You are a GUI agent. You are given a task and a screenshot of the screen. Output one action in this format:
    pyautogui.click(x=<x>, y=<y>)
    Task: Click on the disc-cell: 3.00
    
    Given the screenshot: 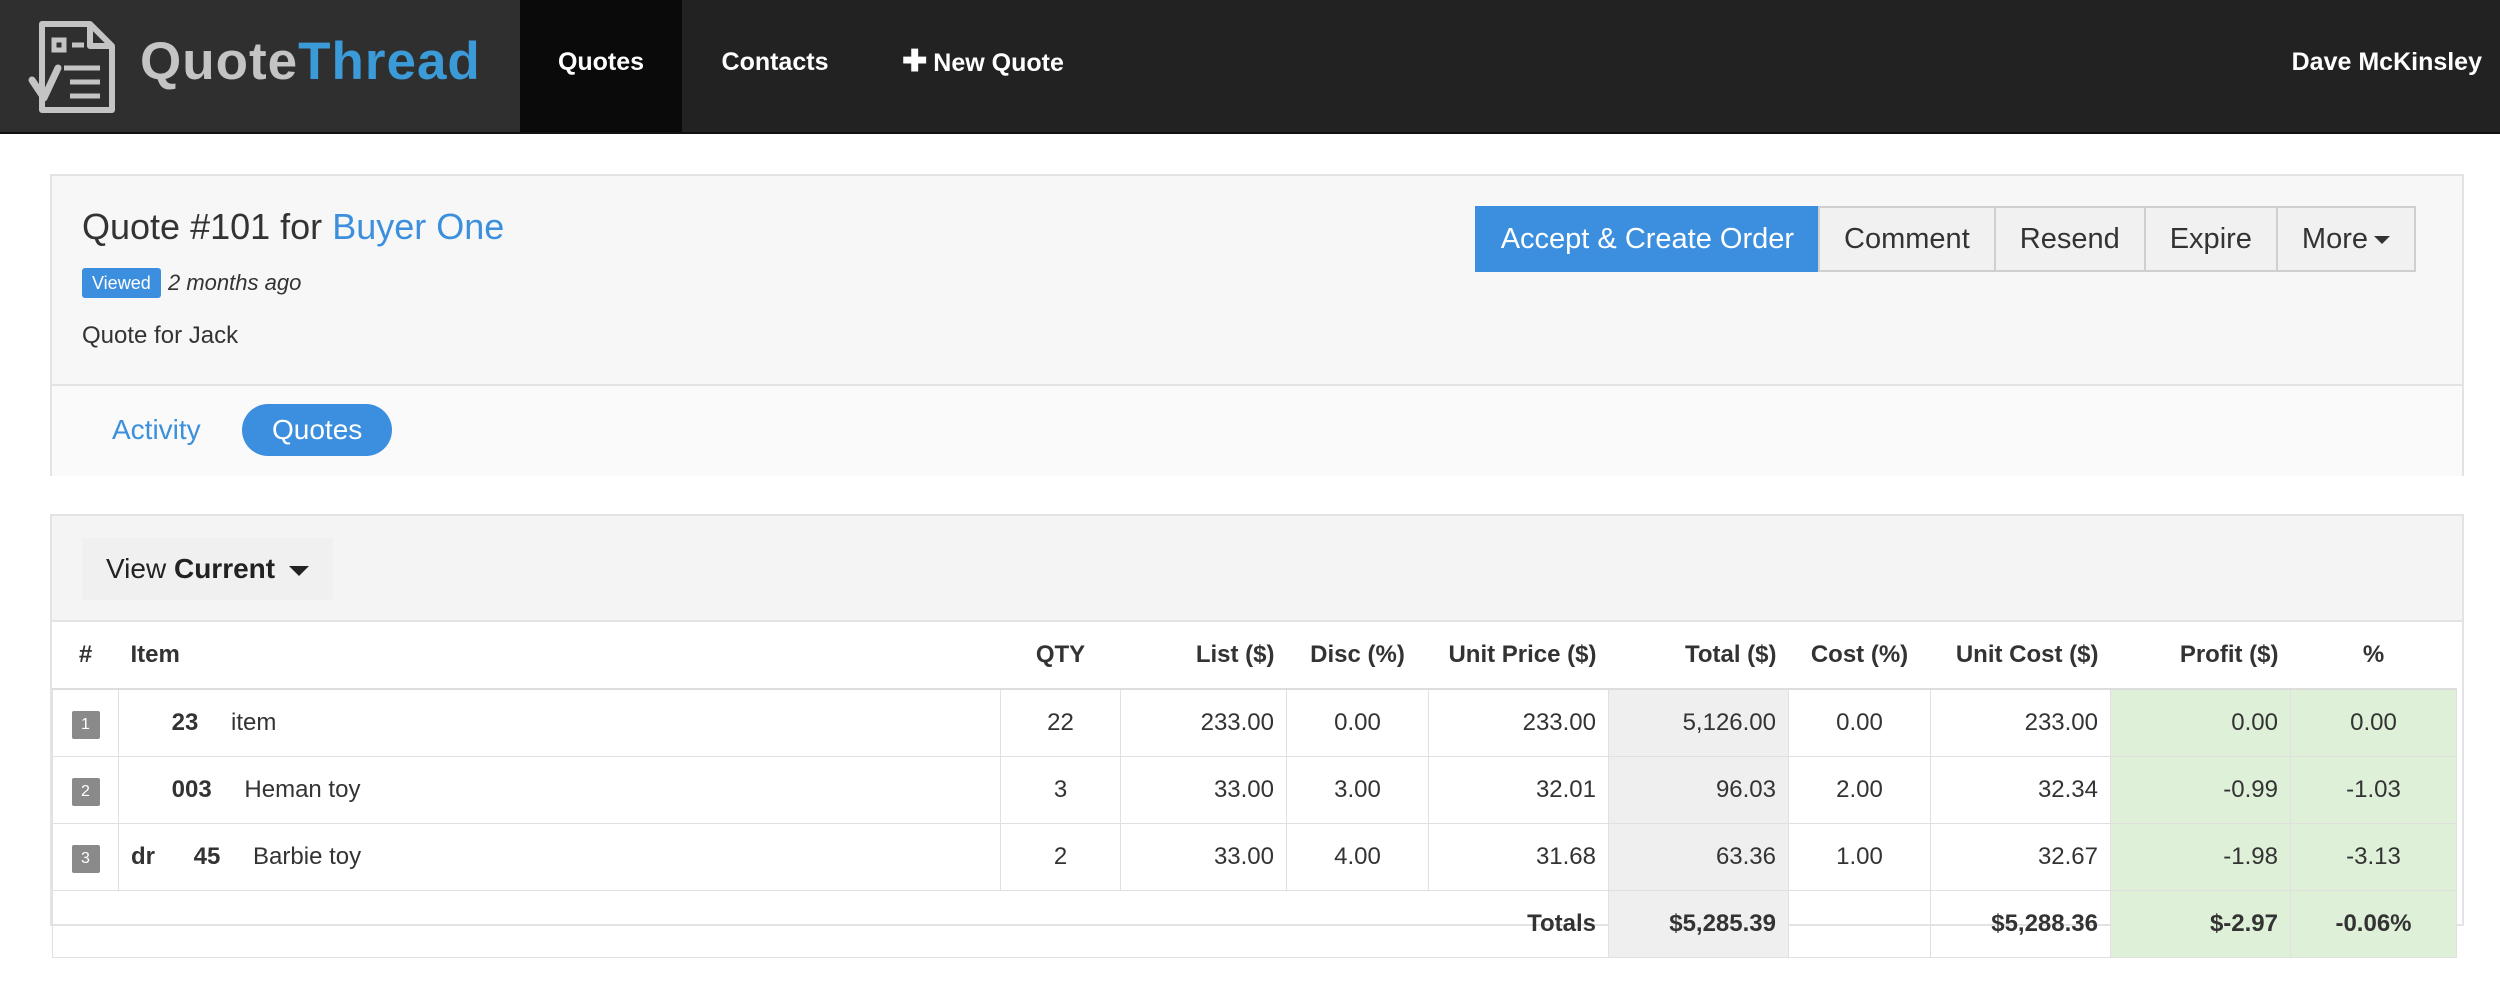 What is the action you would take?
    pyautogui.click(x=1357, y=790)
    